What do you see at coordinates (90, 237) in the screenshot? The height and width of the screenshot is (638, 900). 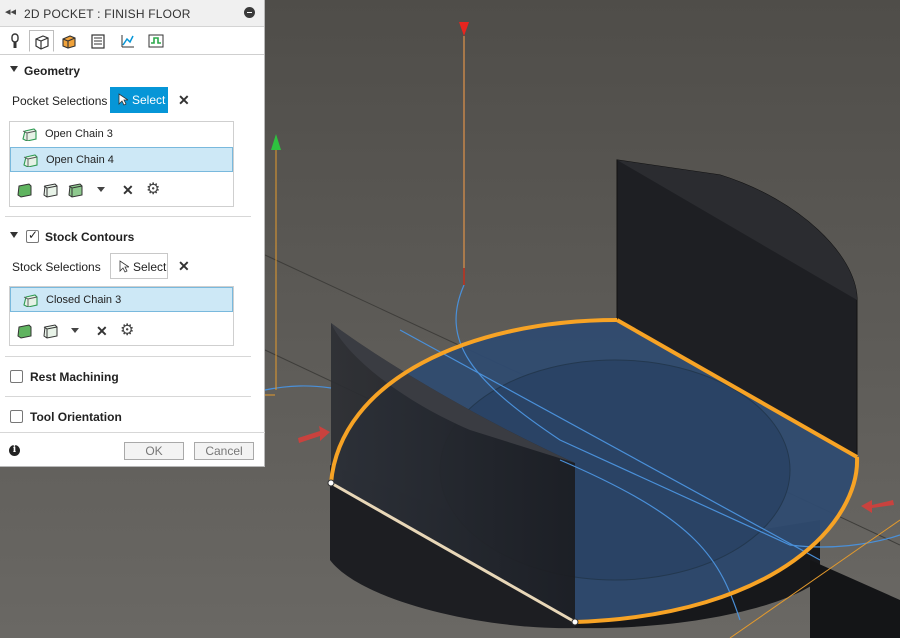 I see `stock-contours-heading: Stock Contours` at bounding box center [90, 237].